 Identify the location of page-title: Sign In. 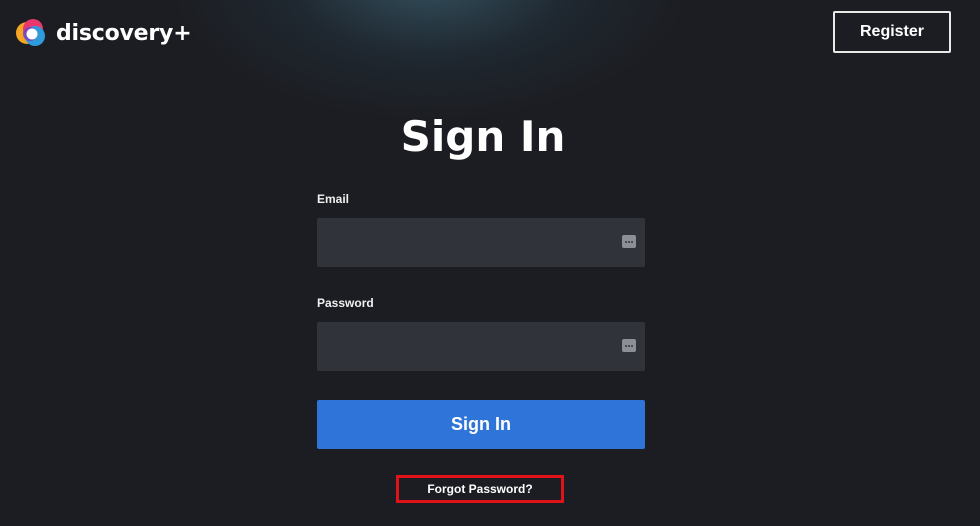
(483, 136).